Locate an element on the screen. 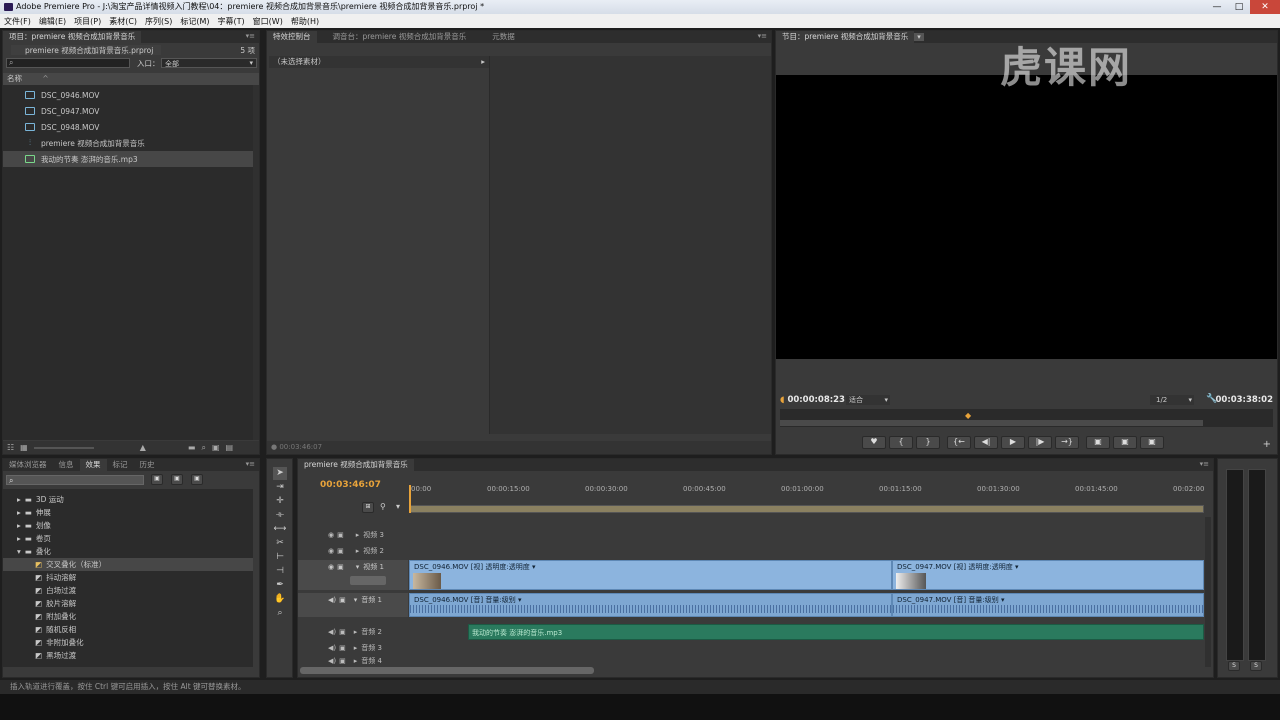 The width and height of the screenshot is (1280, 720). effect-category: ▸ ▬ 伸展 is located at coordinates (128, 512).